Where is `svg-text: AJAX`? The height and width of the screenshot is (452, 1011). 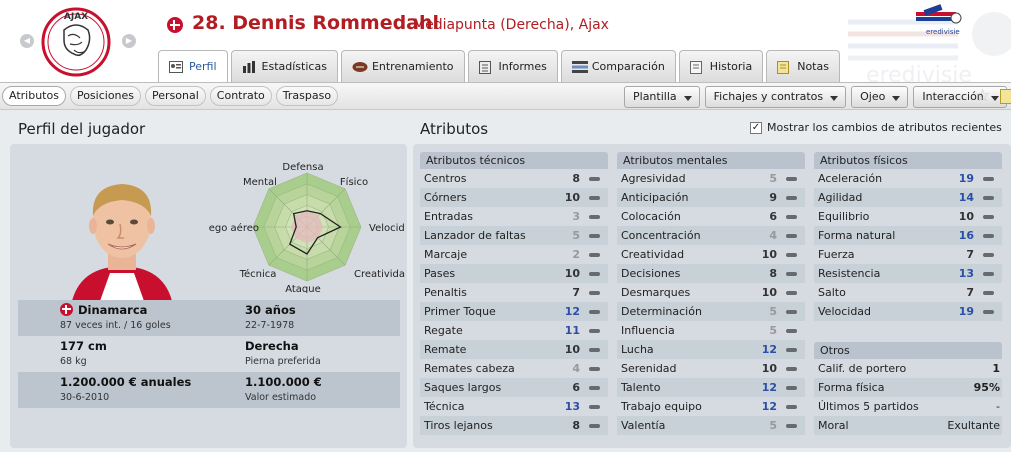
svg-text: AJAX is located at coordinates (76, 17).